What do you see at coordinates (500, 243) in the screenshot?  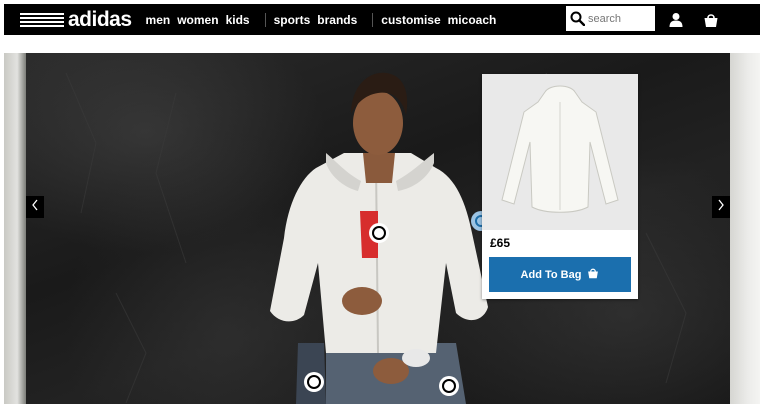 I see `product-price: £65` at bounding box center [500, 243].